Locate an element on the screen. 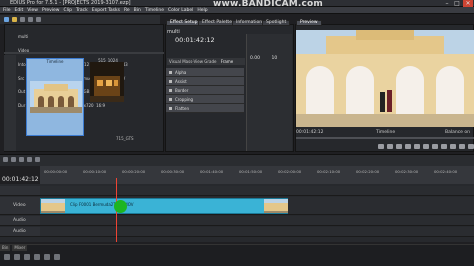 The height and width of the screenshot is (266, 474). clip-thumbnail-selected: Timeline is located at coordinates (55, 97).